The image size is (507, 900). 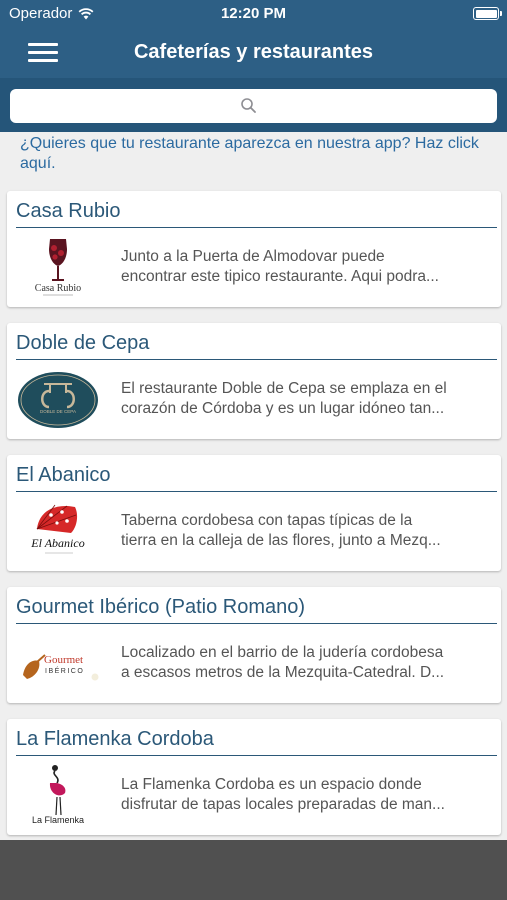 I want to click on page-title: Cafeterías y restaurantes, so click(x=253, y=52).